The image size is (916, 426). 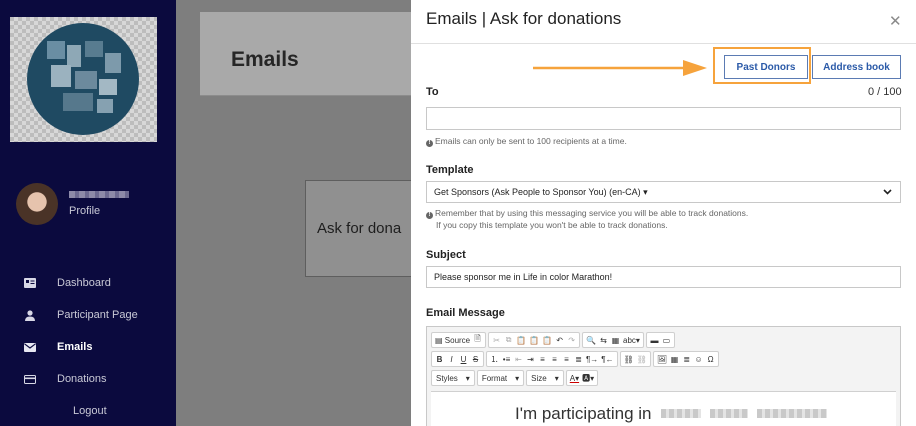 What do you see at coordinates (446, 255) in the screenshot?
I see `subject-label: Subject` at bounding box center [446, 255].